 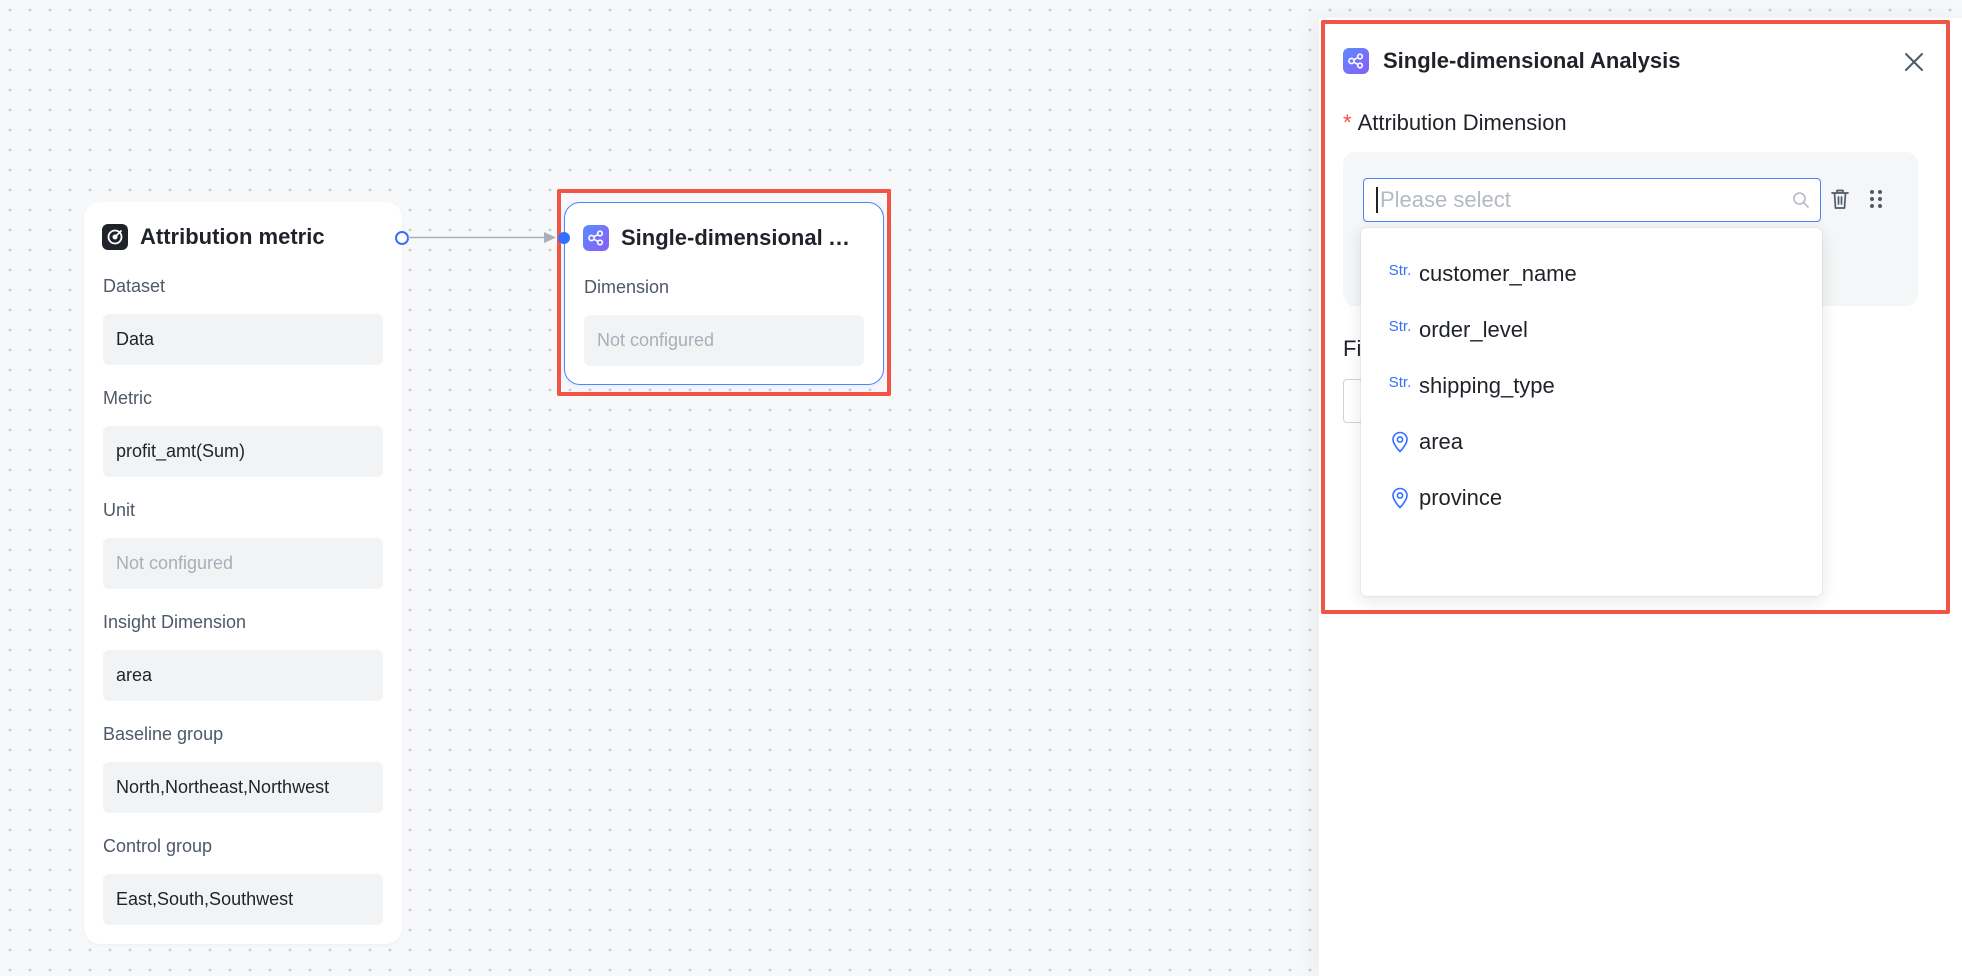 What do you see at coordinates (1591, 498) in the screenshot?
I see `dropdown-option-province: province` at bounding box center [1591, 498].